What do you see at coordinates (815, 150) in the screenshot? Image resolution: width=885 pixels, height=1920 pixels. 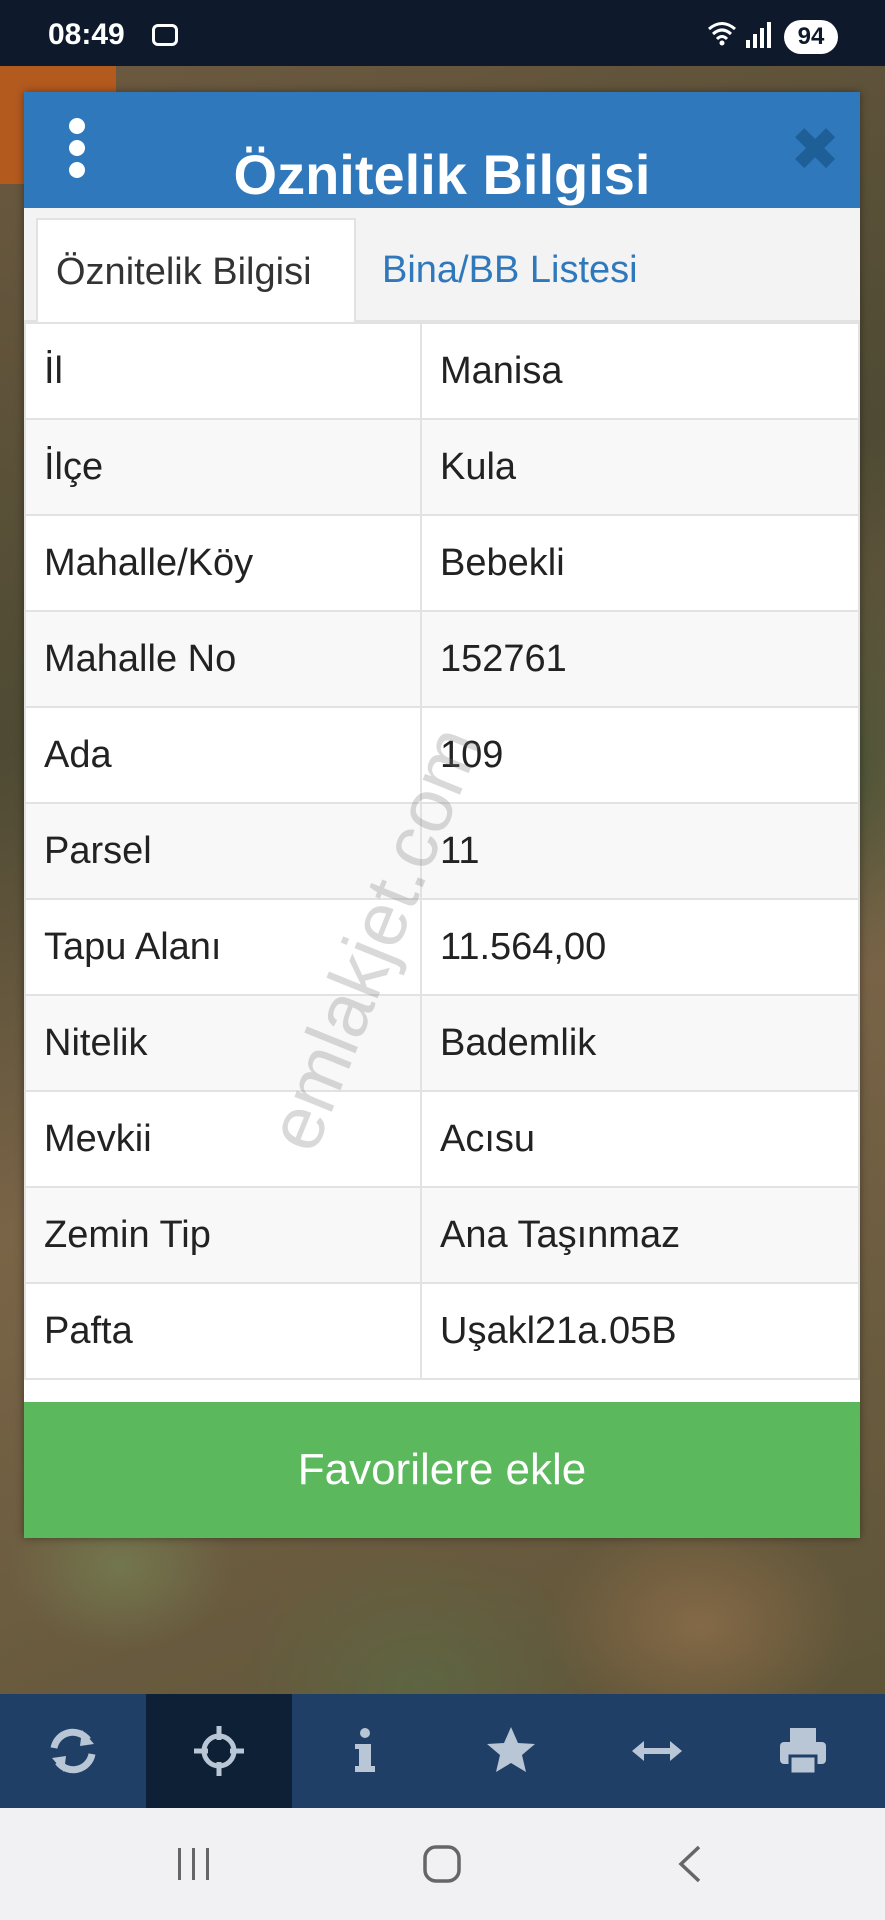 I see `close-icon: ✖` at bounding box center [815, 150].